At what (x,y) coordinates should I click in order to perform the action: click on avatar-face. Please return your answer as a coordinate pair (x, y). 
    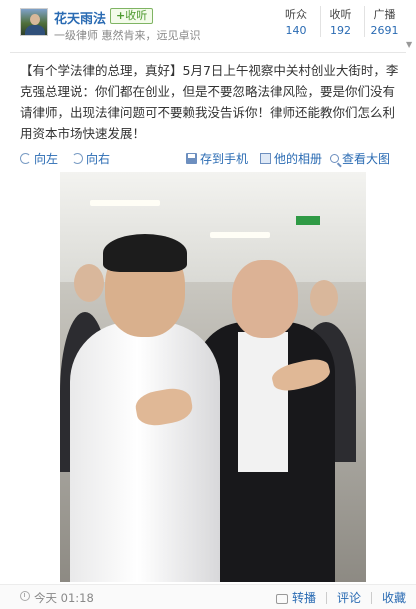
    Looking at the image, I should click on (35, 19).